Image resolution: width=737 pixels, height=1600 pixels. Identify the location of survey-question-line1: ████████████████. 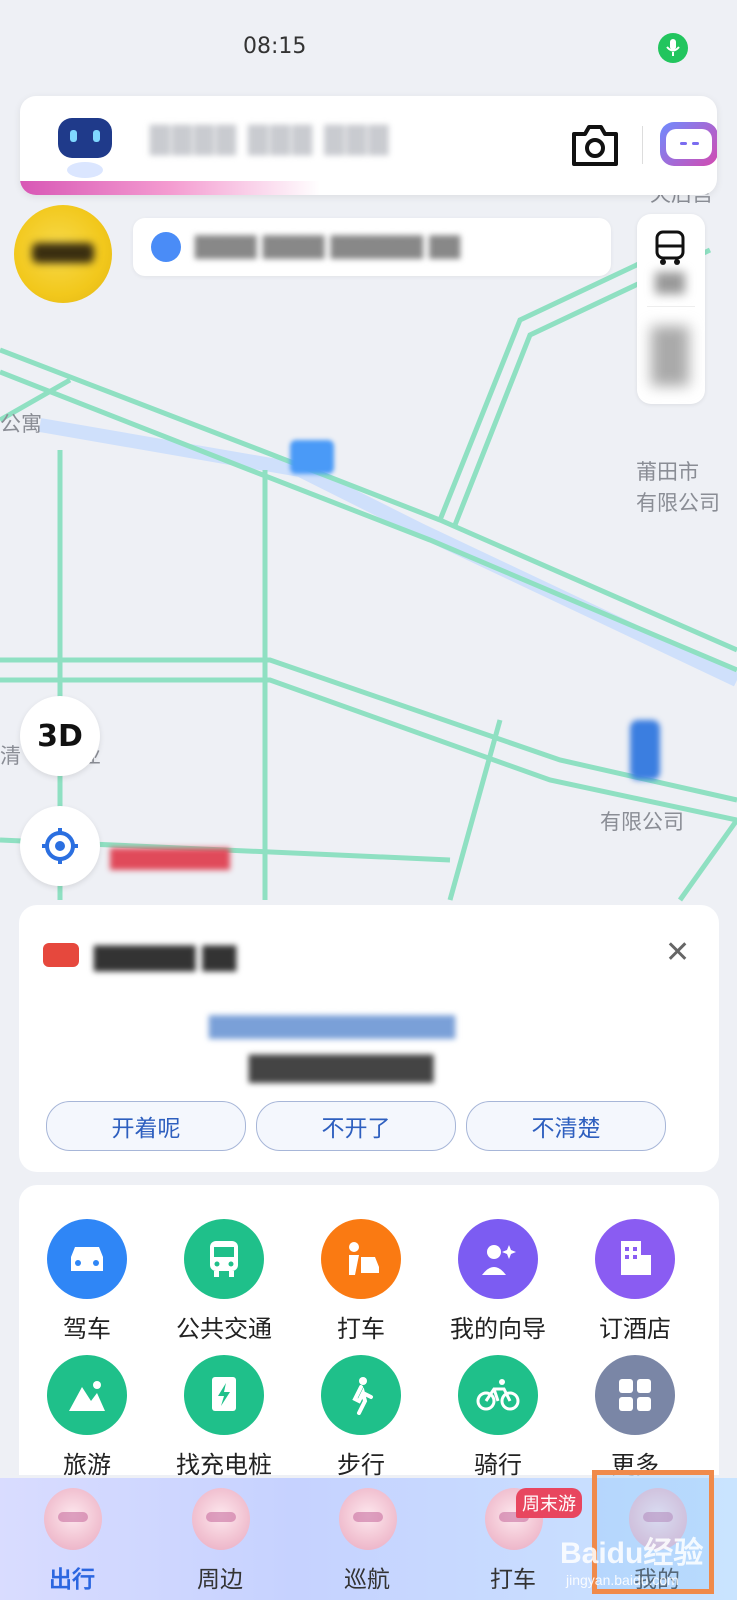
(332, 1027).